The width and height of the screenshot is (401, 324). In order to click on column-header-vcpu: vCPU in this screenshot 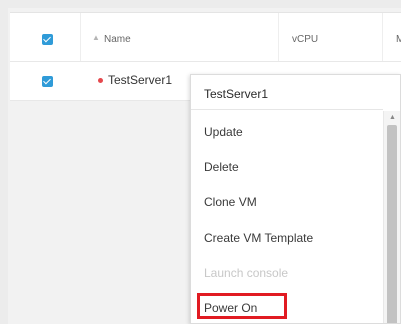, I will do `click(305, 39)`.